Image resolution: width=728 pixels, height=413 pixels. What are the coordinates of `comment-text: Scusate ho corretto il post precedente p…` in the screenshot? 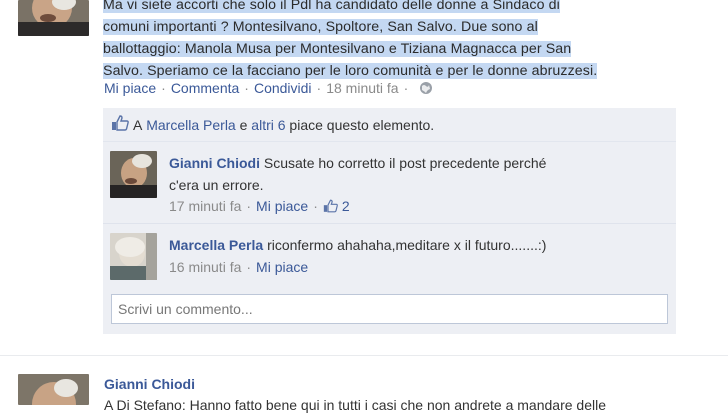 It's located at (405, 163).